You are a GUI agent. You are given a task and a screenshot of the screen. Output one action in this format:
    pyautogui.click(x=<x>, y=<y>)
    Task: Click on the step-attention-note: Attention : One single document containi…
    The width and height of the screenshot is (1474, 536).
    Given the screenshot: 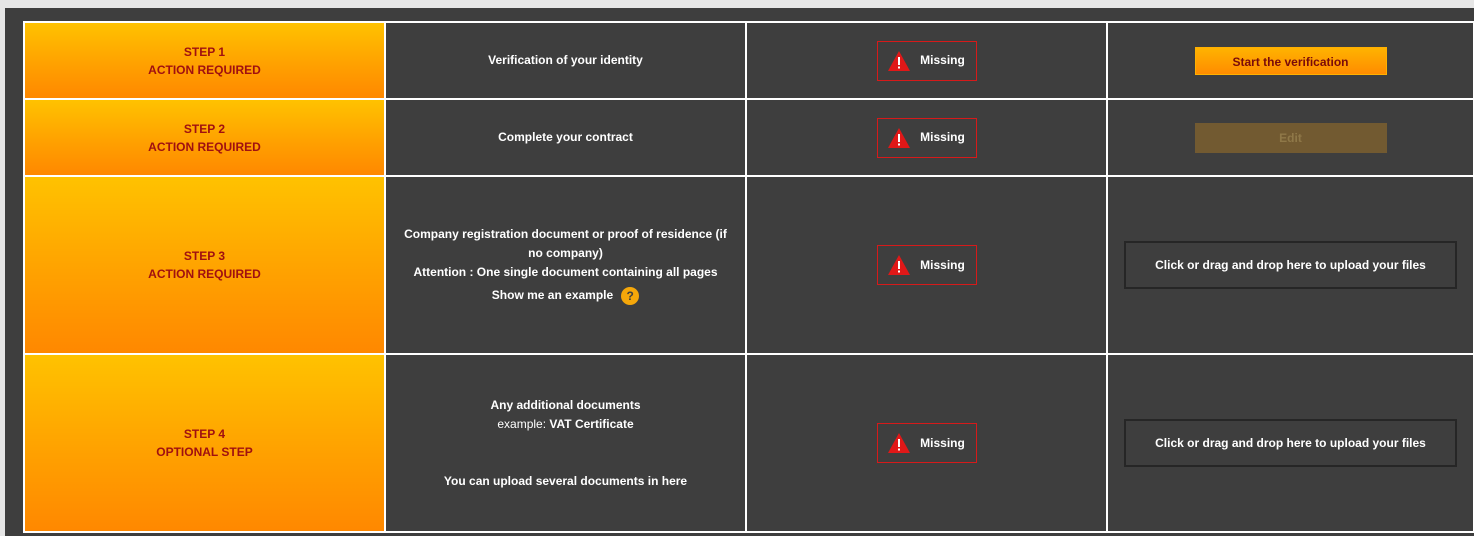 What is the action you would take?
    pyautogui.click(x=565, y=272)
    